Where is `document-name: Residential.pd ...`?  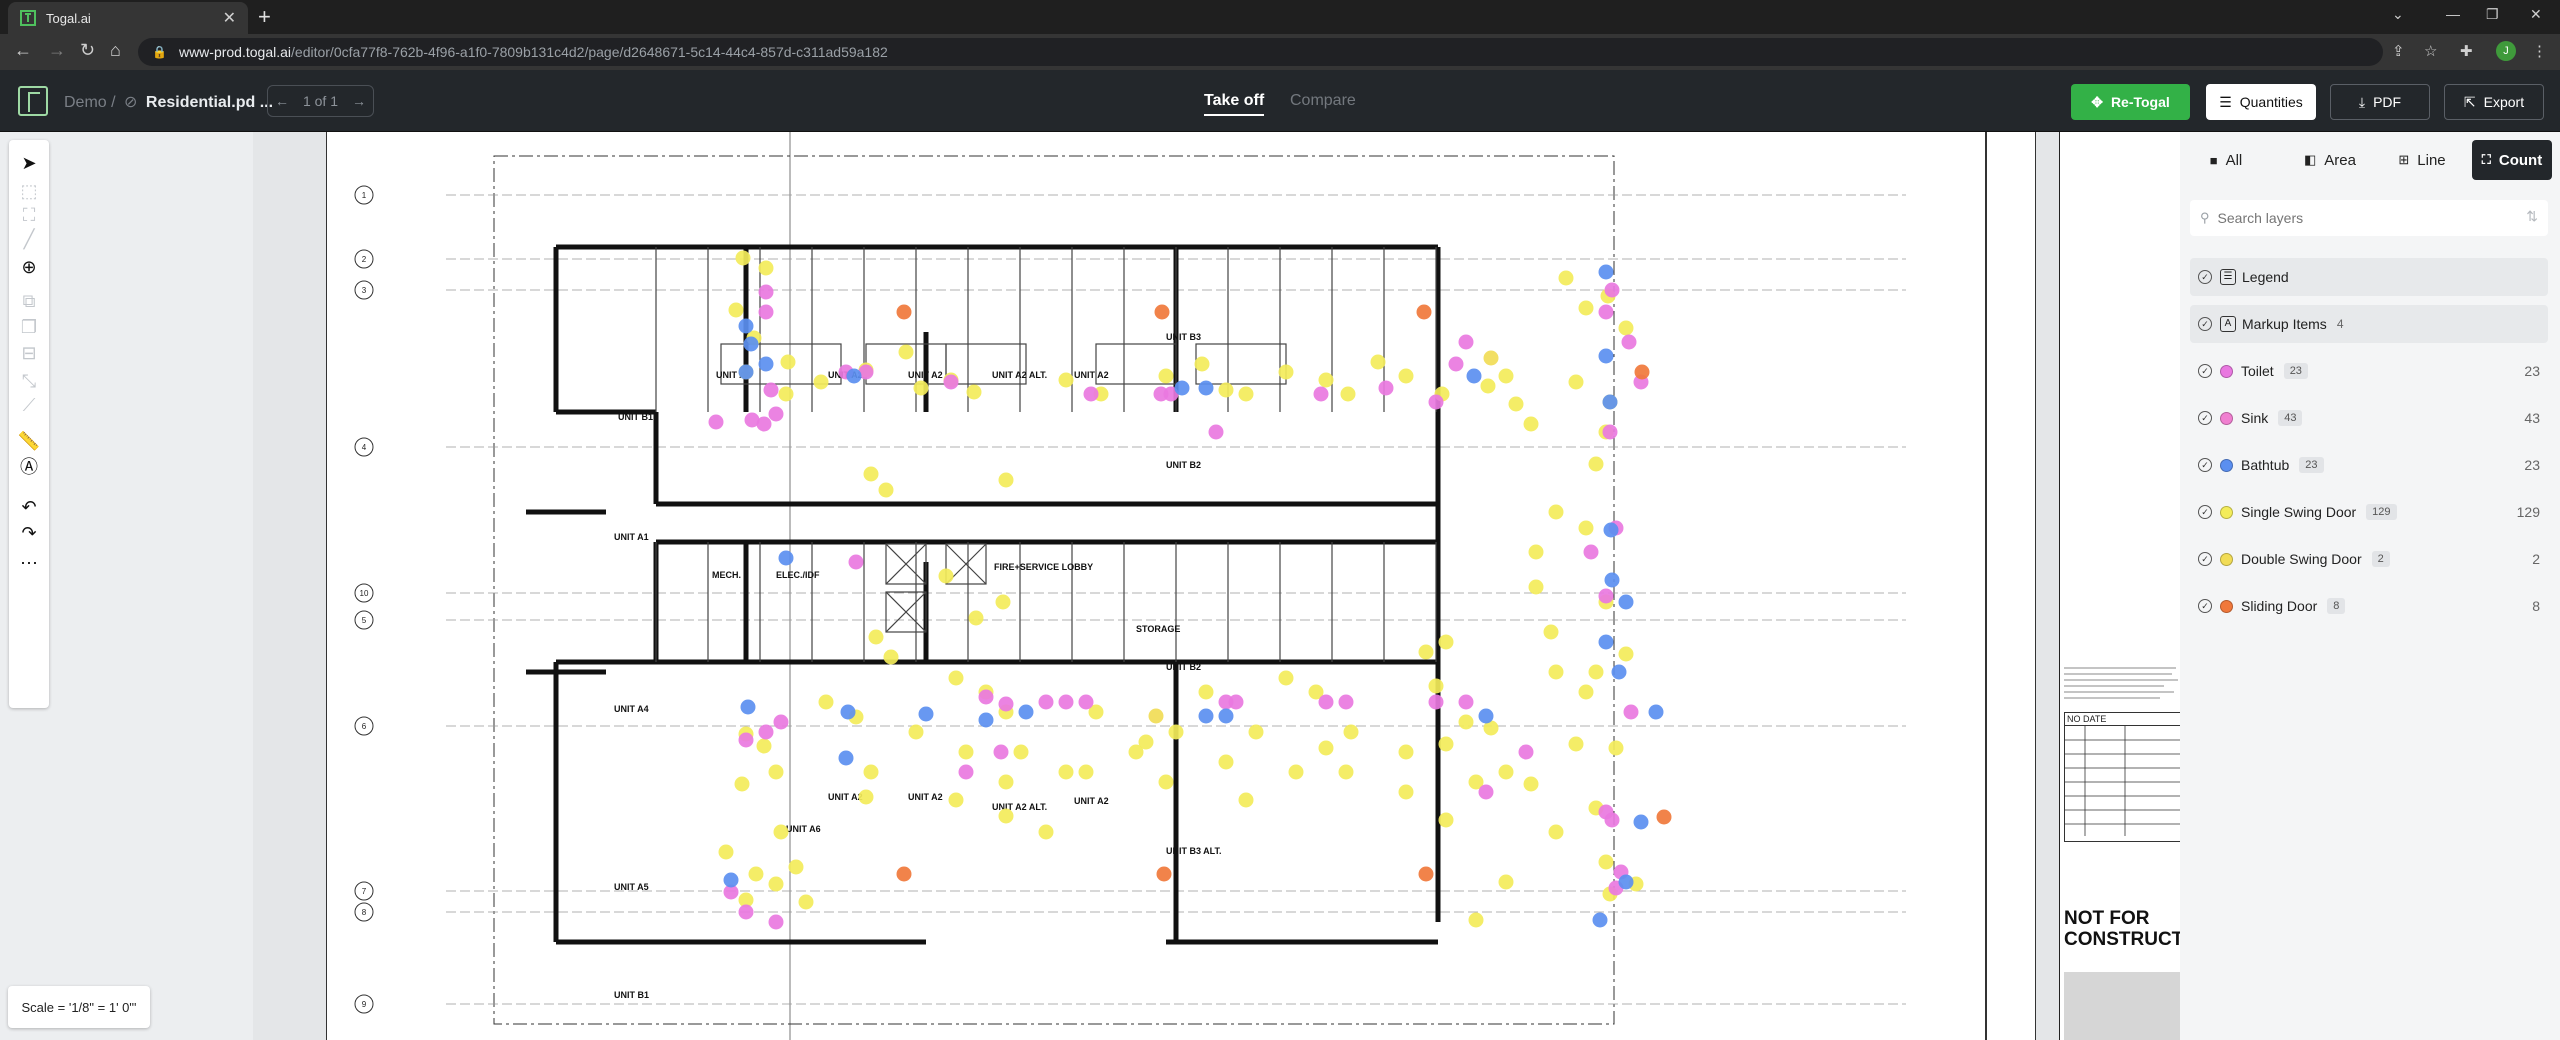 document-name: Residential.pd ... is located at coordinates (209, 102).